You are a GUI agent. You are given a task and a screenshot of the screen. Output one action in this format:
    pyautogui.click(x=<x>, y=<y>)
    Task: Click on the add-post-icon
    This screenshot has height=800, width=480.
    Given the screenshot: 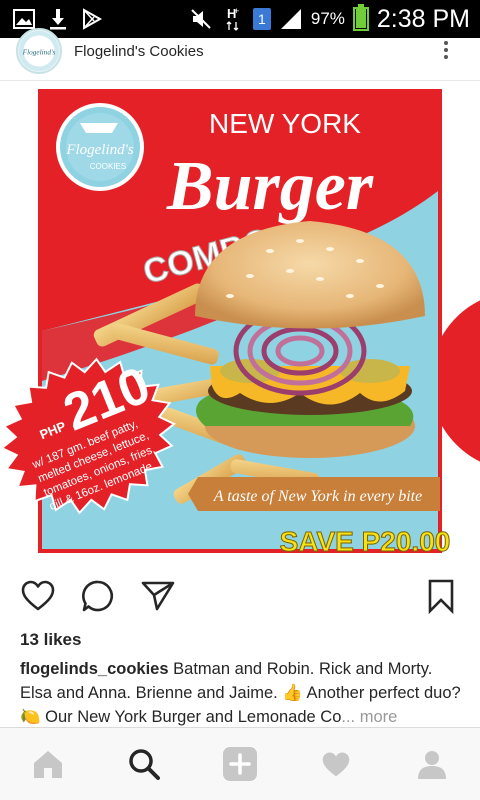 What is the action you would take?
    pyautogui.click(x=240, y=764)
    